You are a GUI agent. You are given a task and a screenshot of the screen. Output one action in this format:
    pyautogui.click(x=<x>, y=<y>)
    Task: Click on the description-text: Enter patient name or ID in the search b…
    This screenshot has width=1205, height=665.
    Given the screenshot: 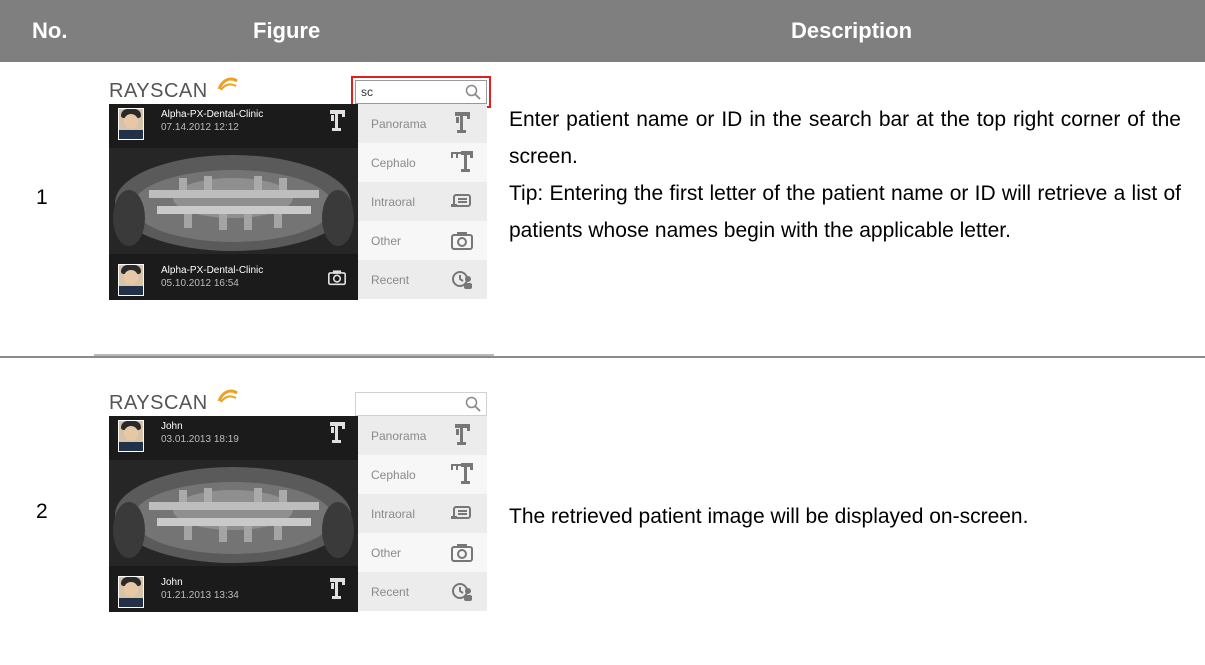 What is the action you would take?
    pyautogui.click(x=845, y=138)
    